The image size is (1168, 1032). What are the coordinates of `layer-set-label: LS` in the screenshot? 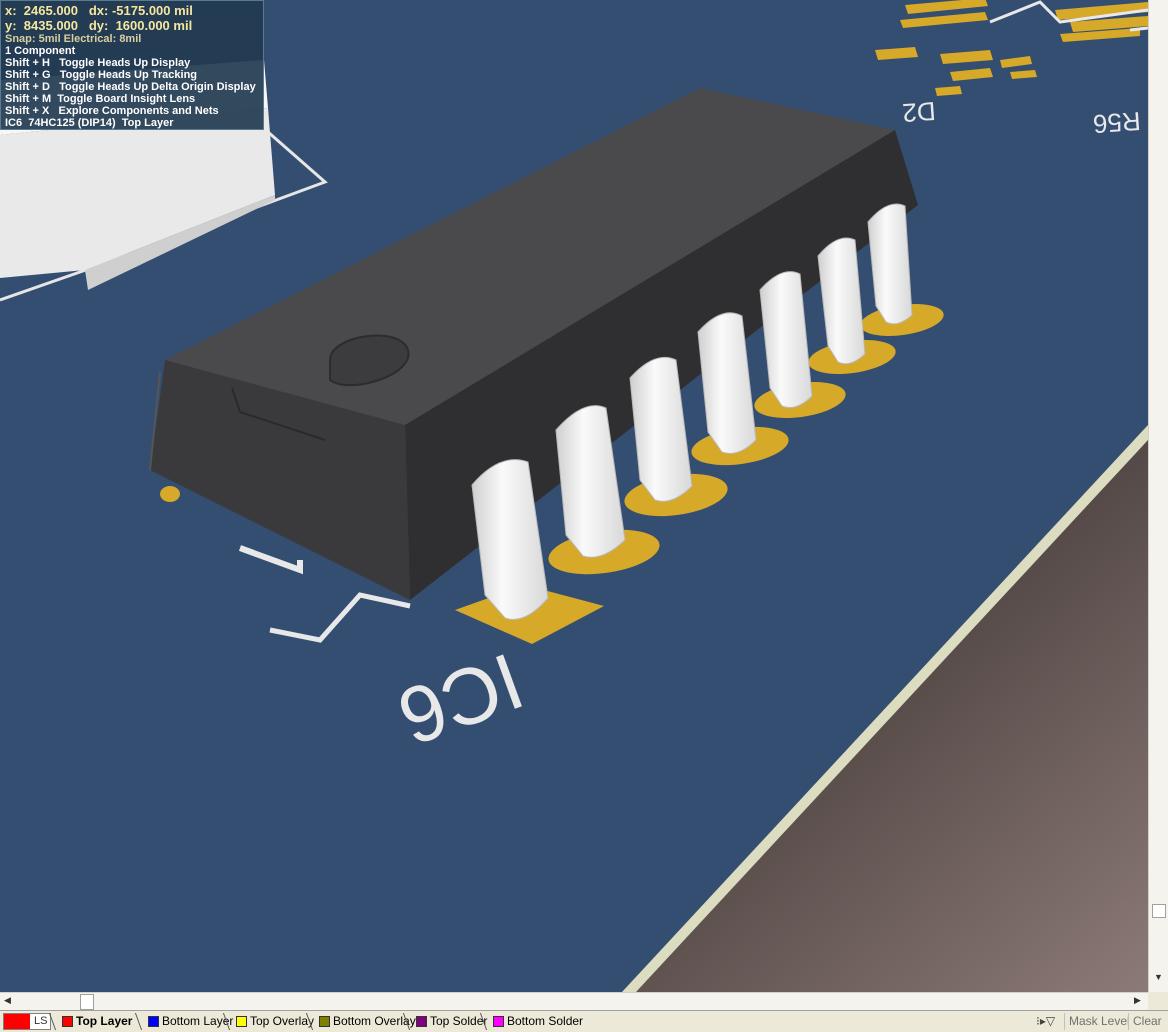 It's located at (41, 1021).